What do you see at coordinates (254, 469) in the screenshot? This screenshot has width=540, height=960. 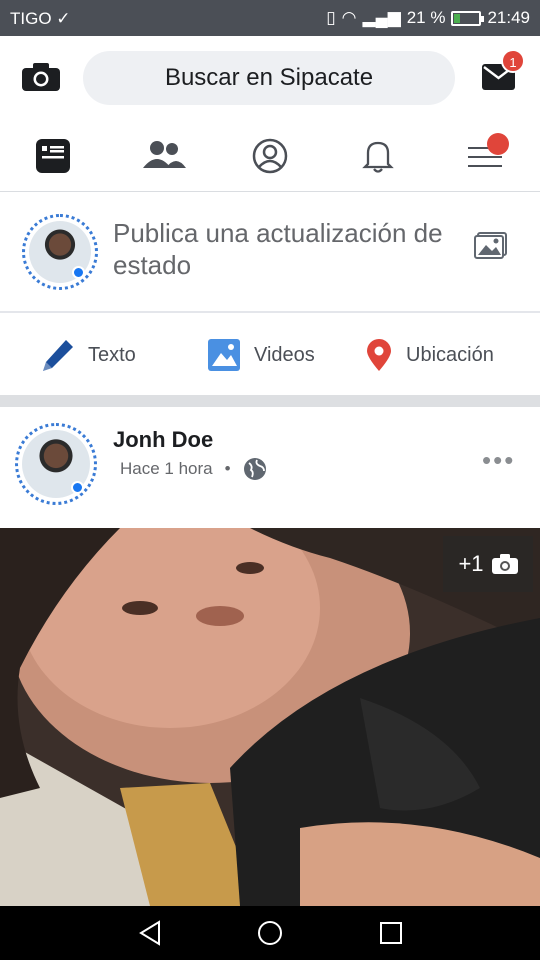 I see `globe-icon` at bounding box center [254, 469].